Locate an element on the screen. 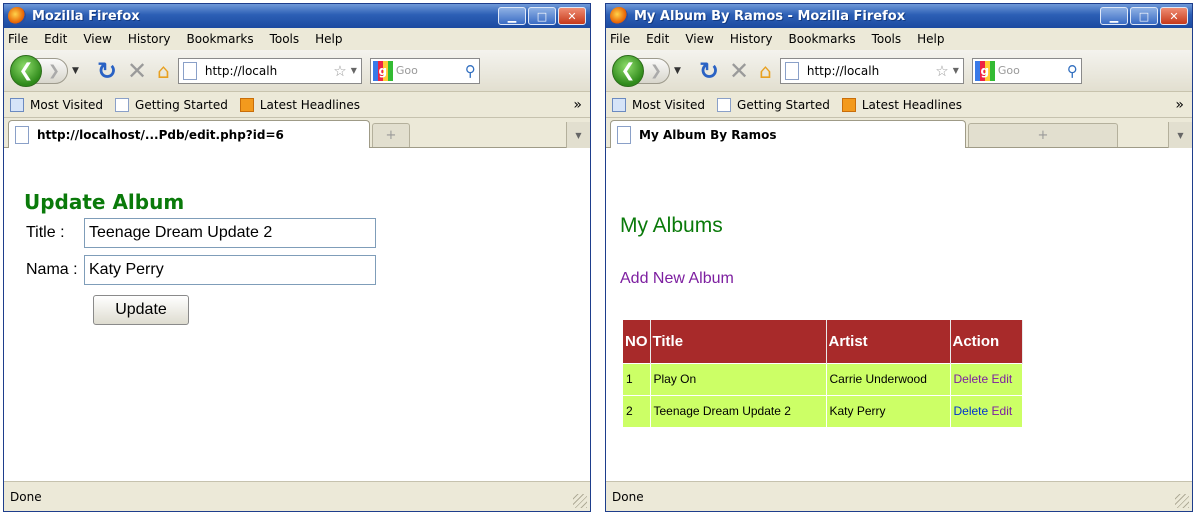 The height and width of the screenshot is (512, 1194). add-new-album-link: Add New Album is located at coordinates (677, 279).